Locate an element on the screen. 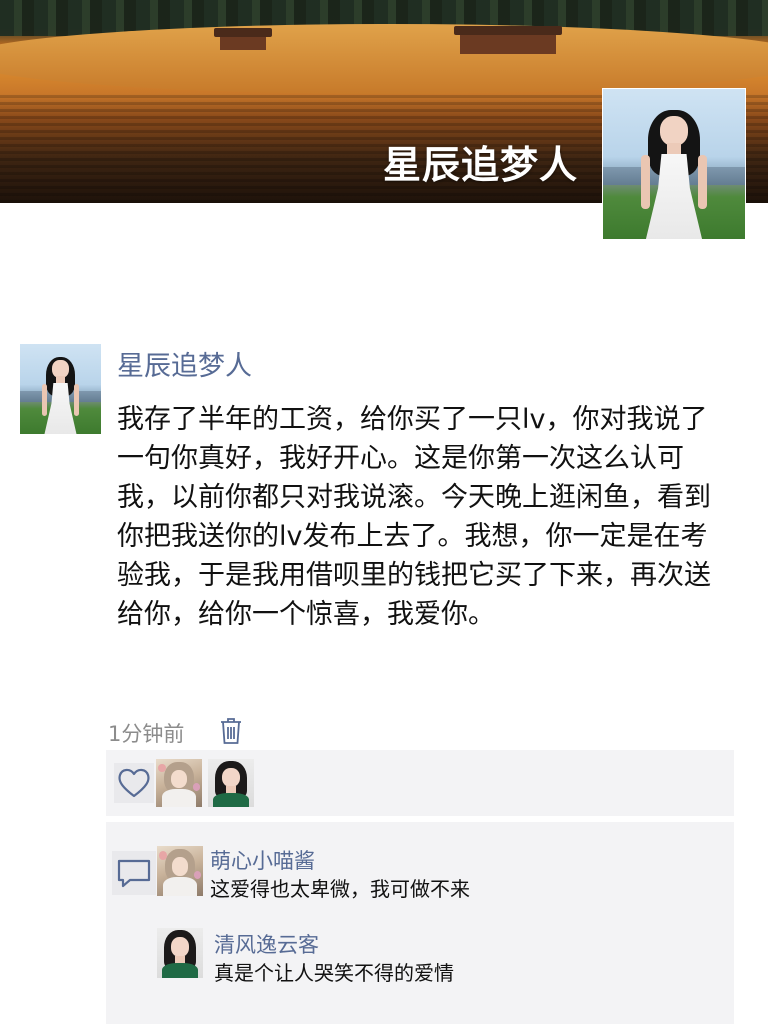  comment-author: 萌心小喵酱 is located at coordinates (262, 860).